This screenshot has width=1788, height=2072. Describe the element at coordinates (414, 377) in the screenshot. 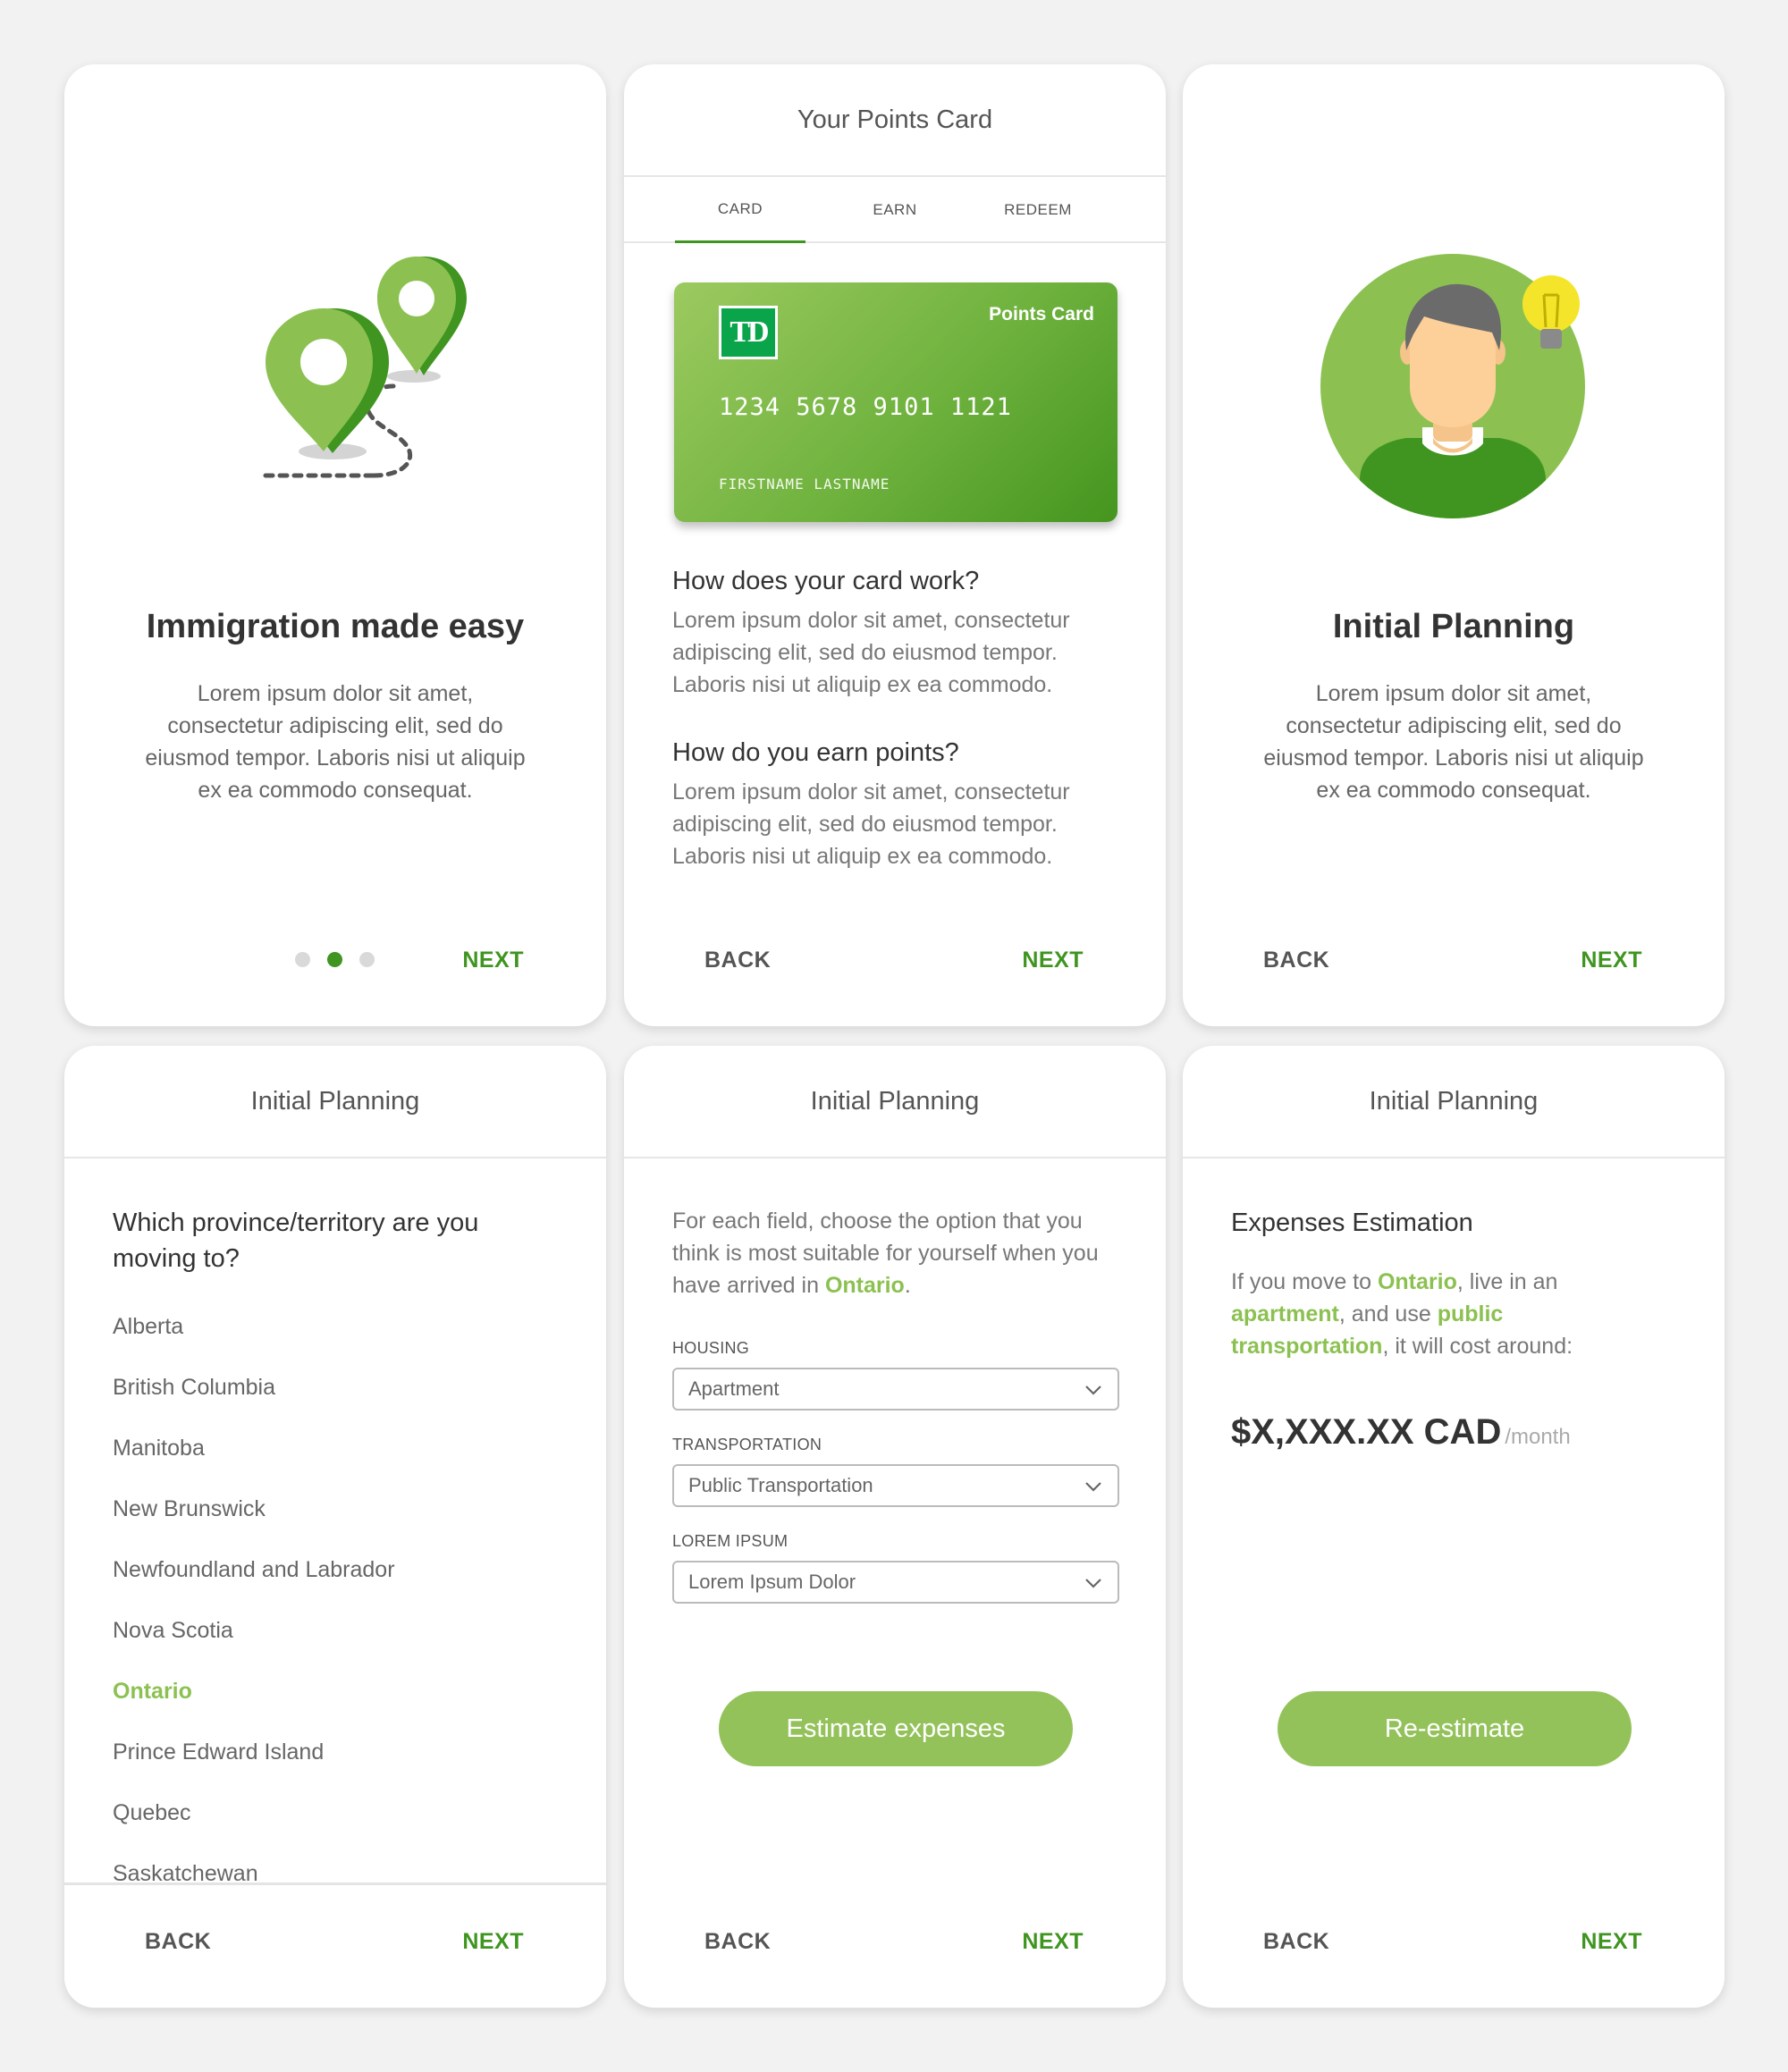

I see `pin-shadow-icon` at that location.